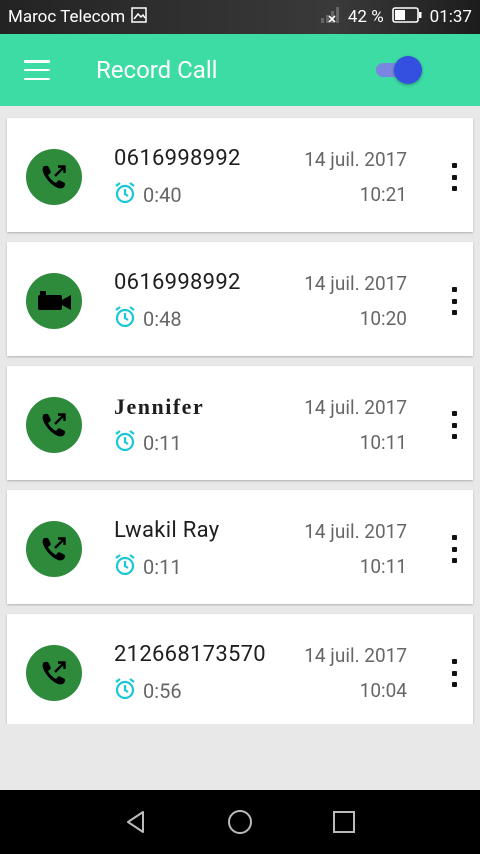 The image size is (480, 854). What do you see at coordinates (240, 423) in the screenshot?
I see `recording-item: Jennifer 0:11 14 juil. 2017 10:11` at bounding box center [240, 423].